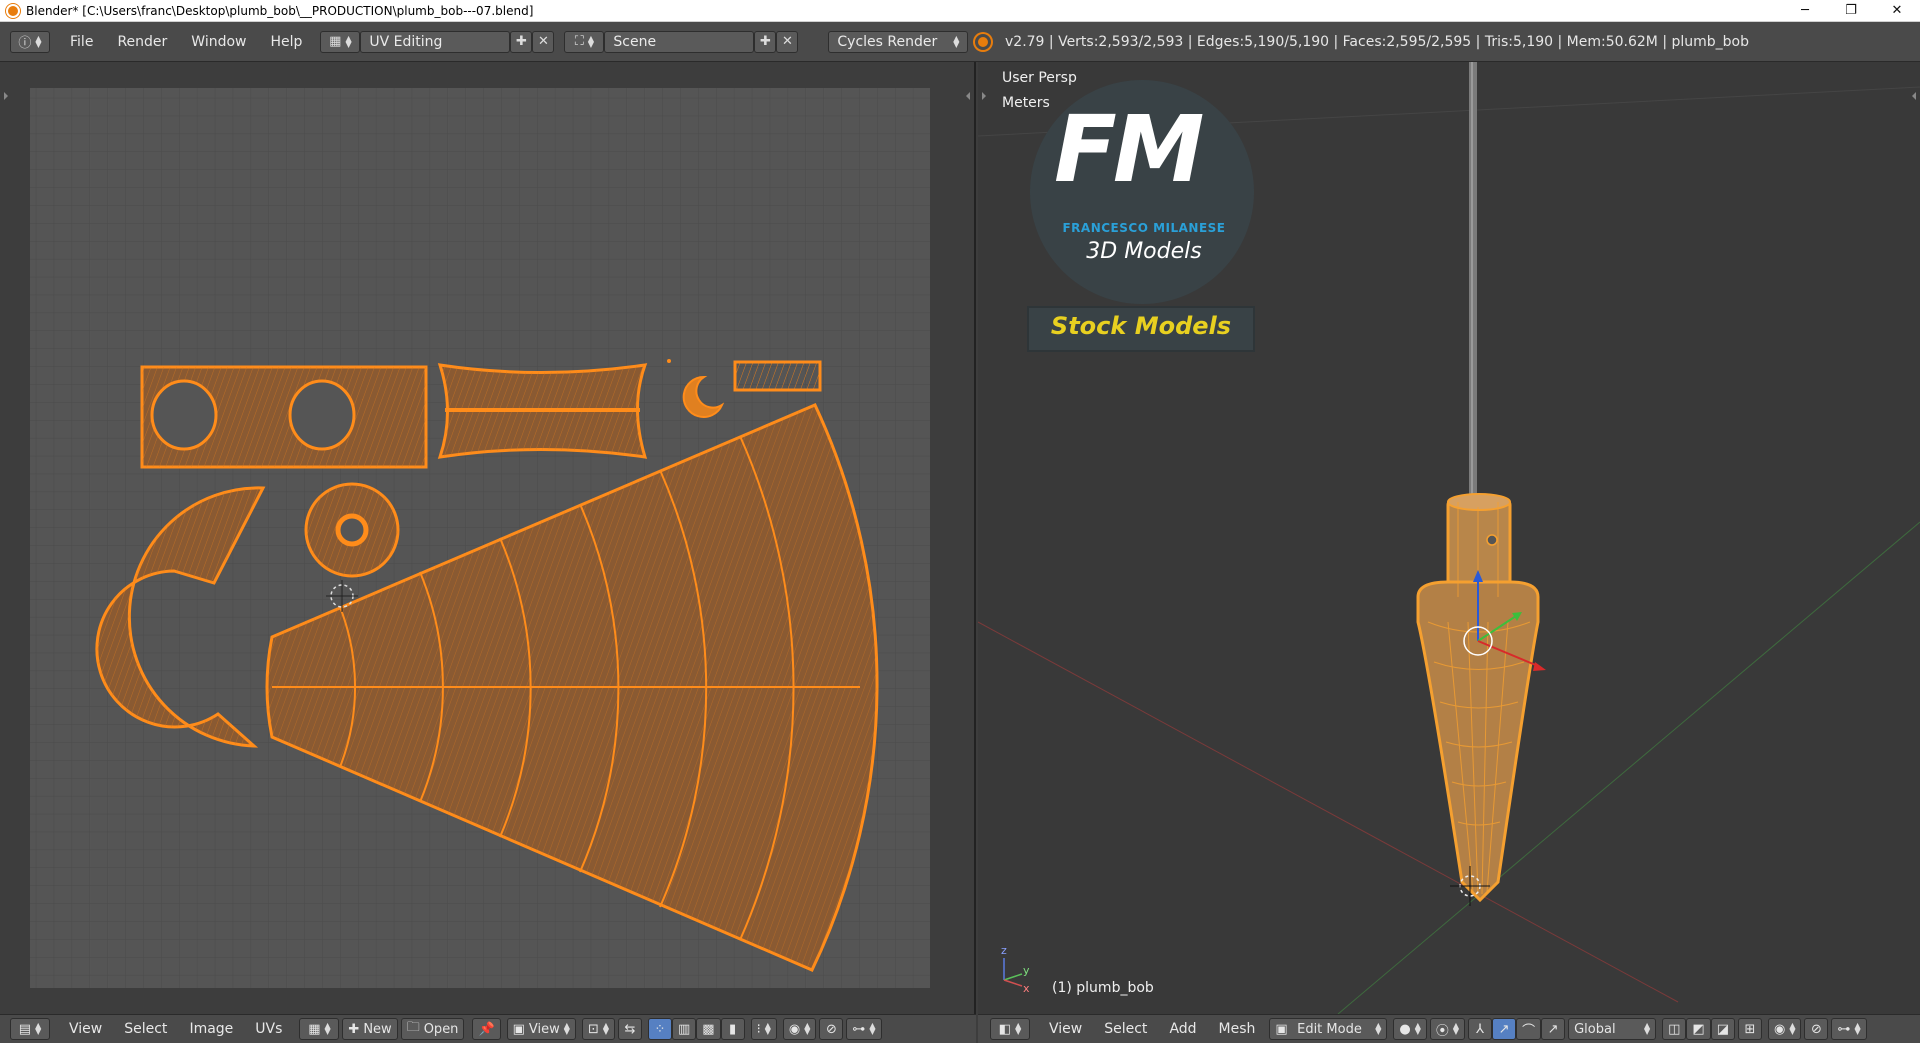 The height and width of the screenshot is (1043, 1920). What do you see at coordinates (1674, 1029) in the screenshot?
I see `vertex-select-button: ◫` at bounding box center [1674, 1029].